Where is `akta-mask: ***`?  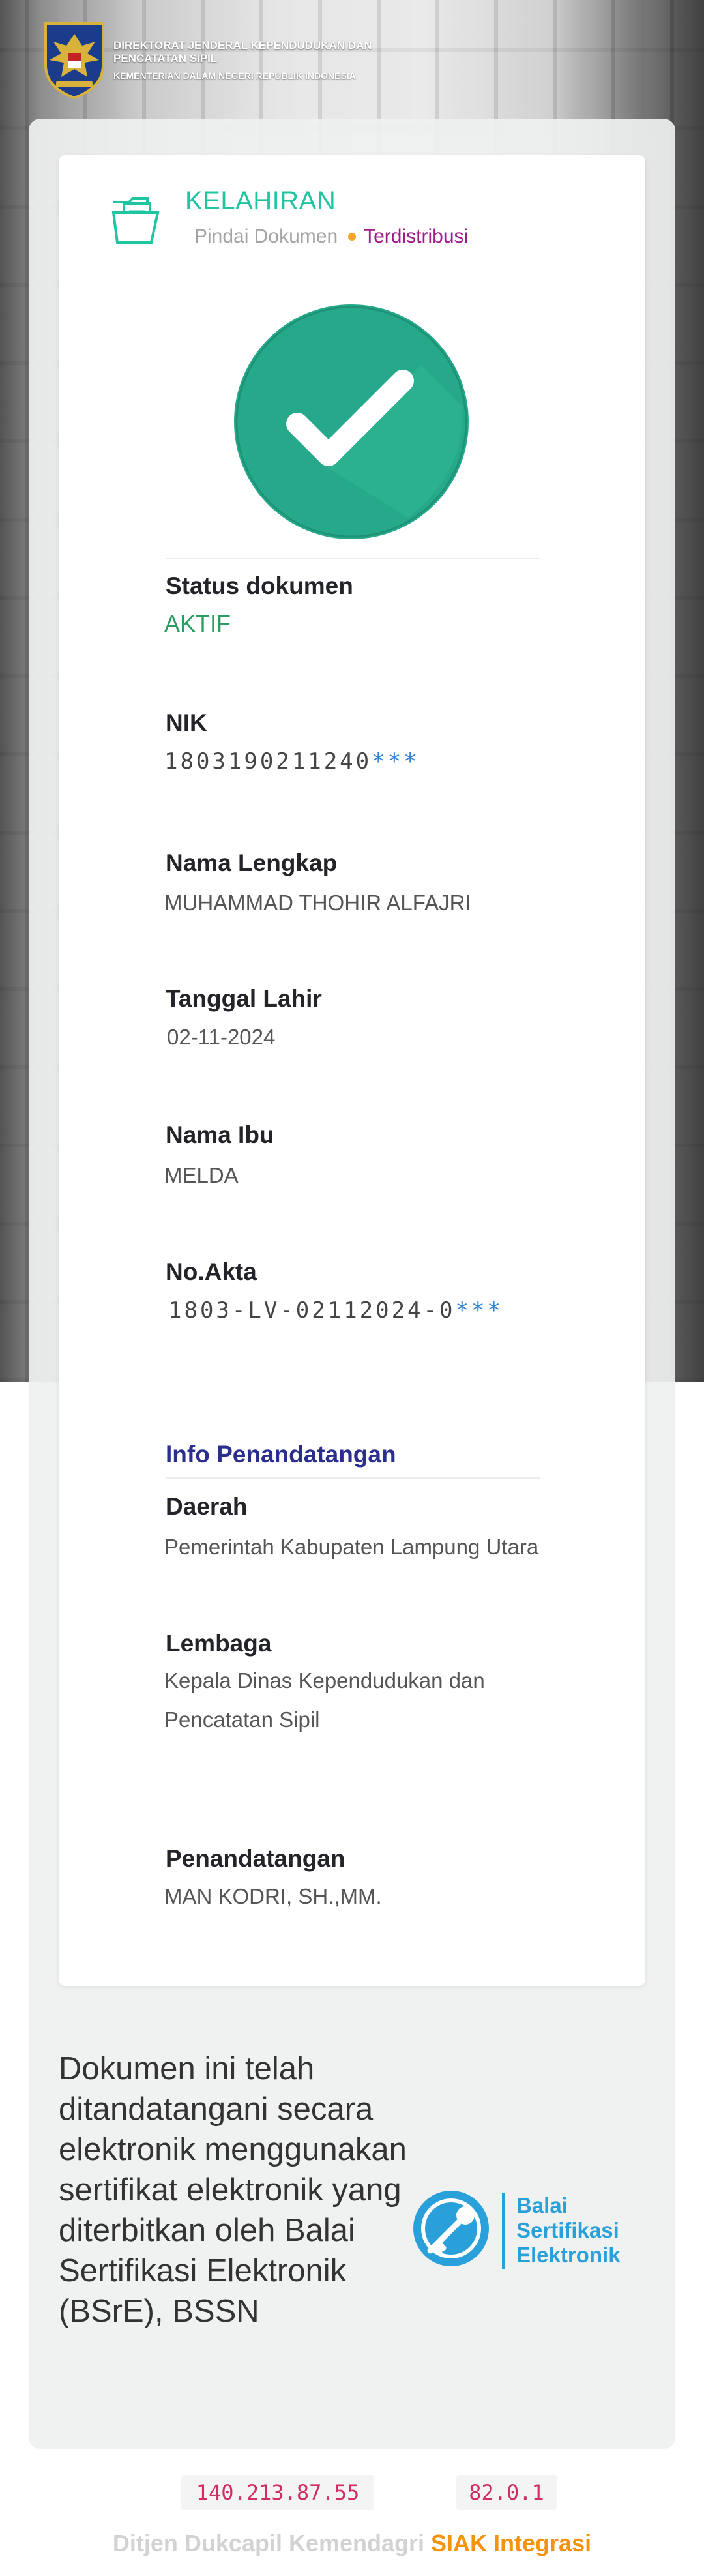
akta-mask: *** is located at coordinates (479, 1310).